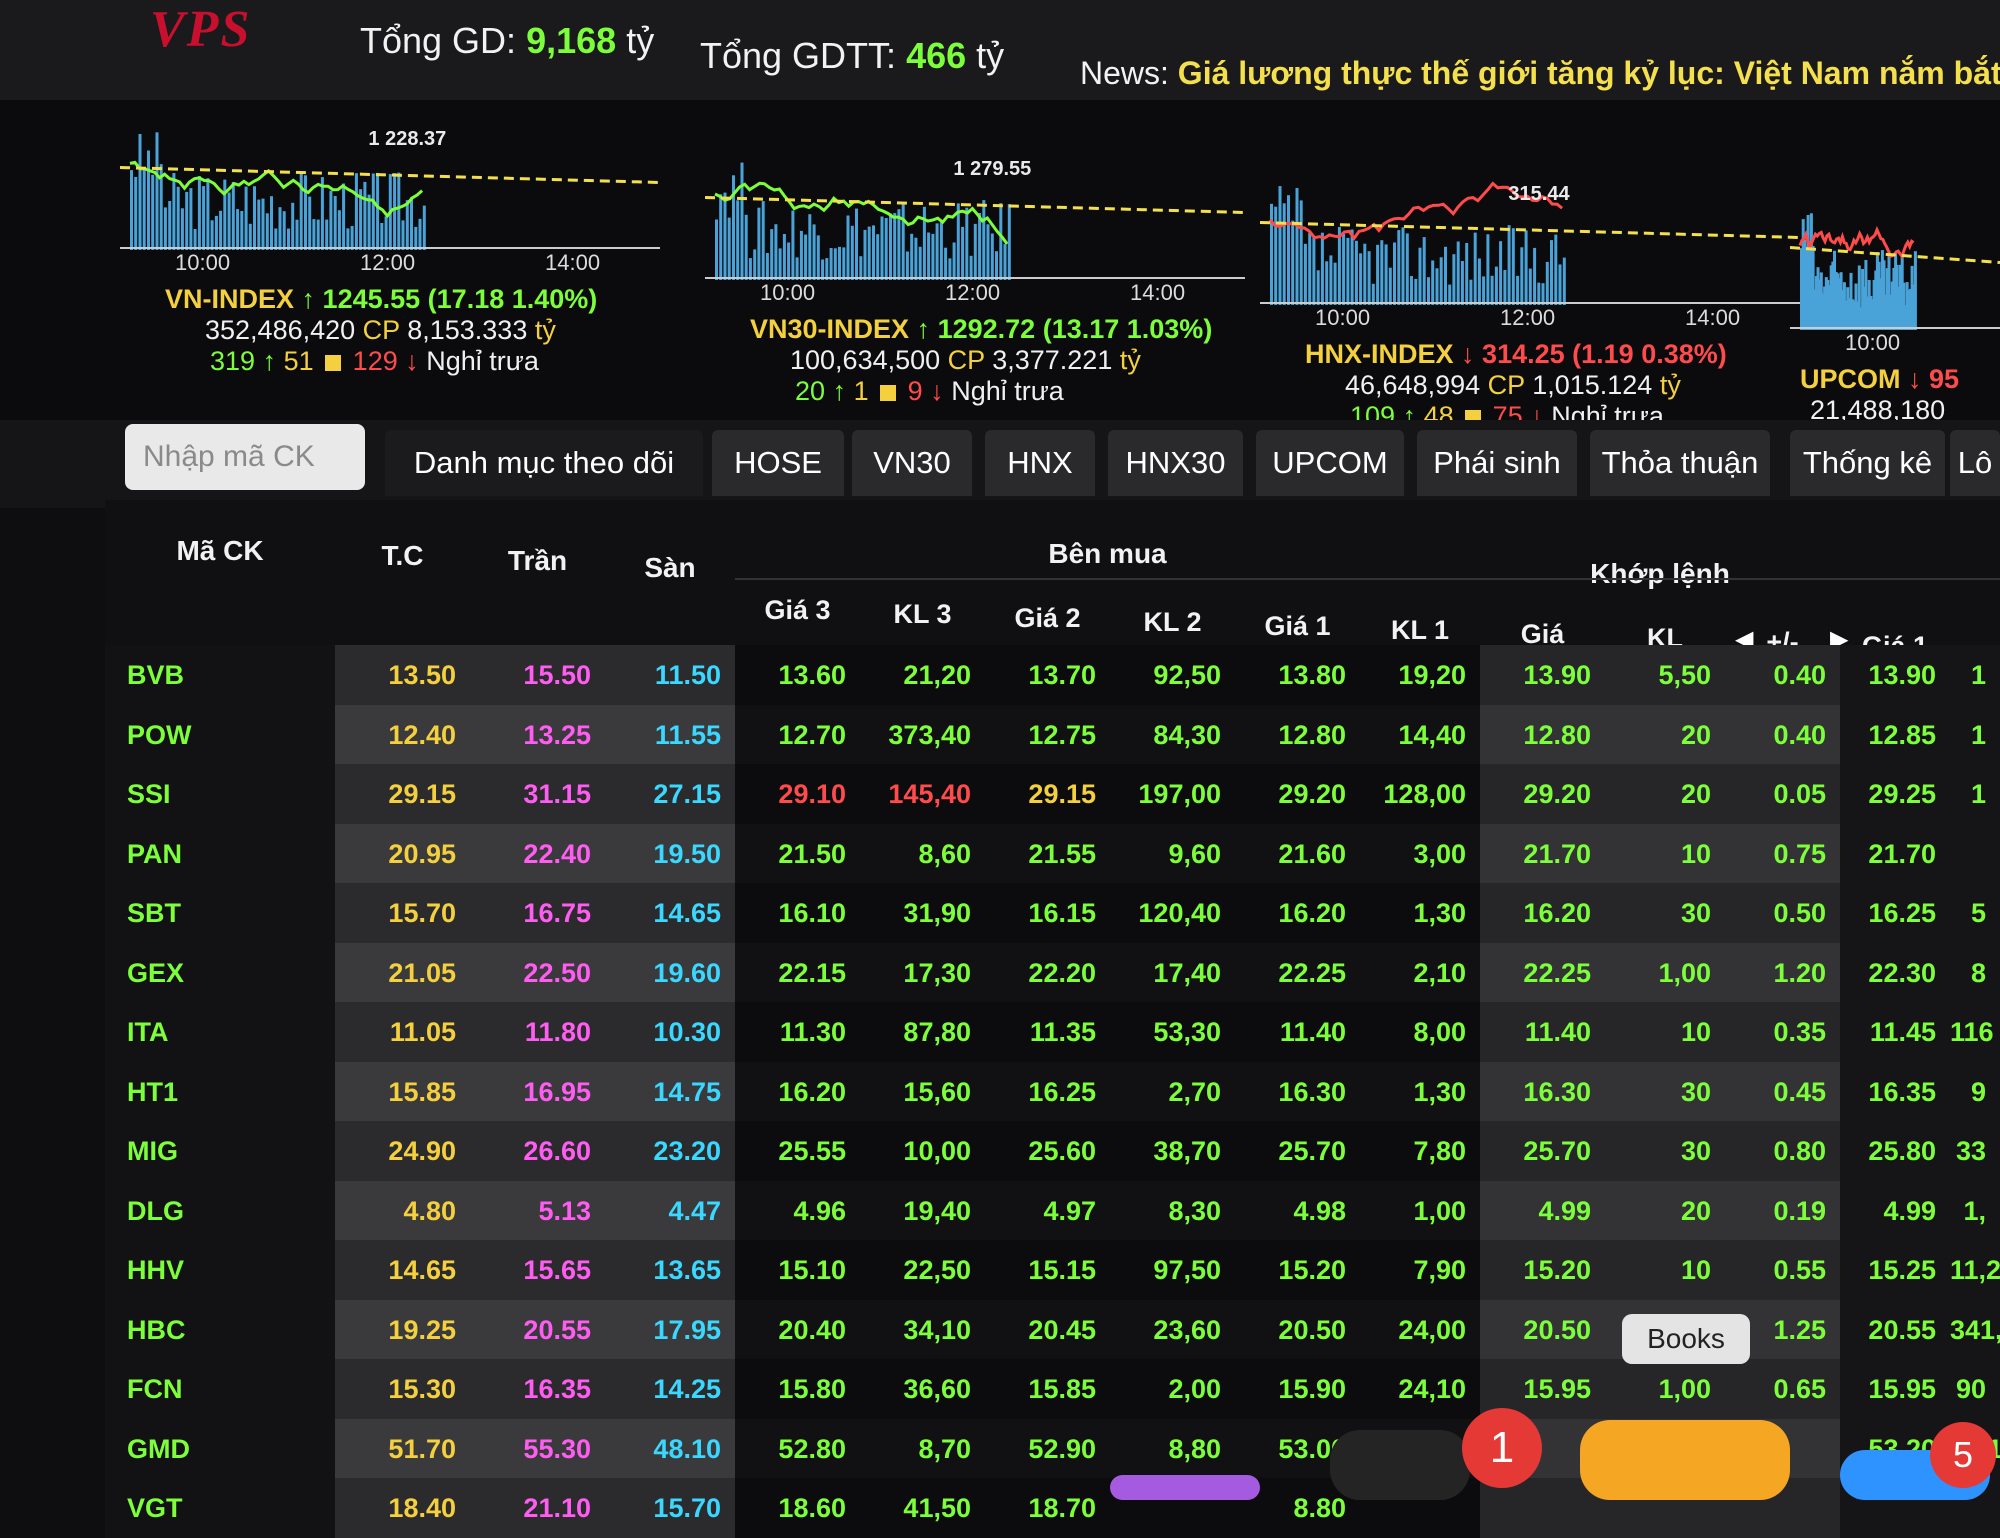 The height and width of the screenshot is (1538, 2000). I want to click on cell-v2: 53,30, so click(1172, 1032).